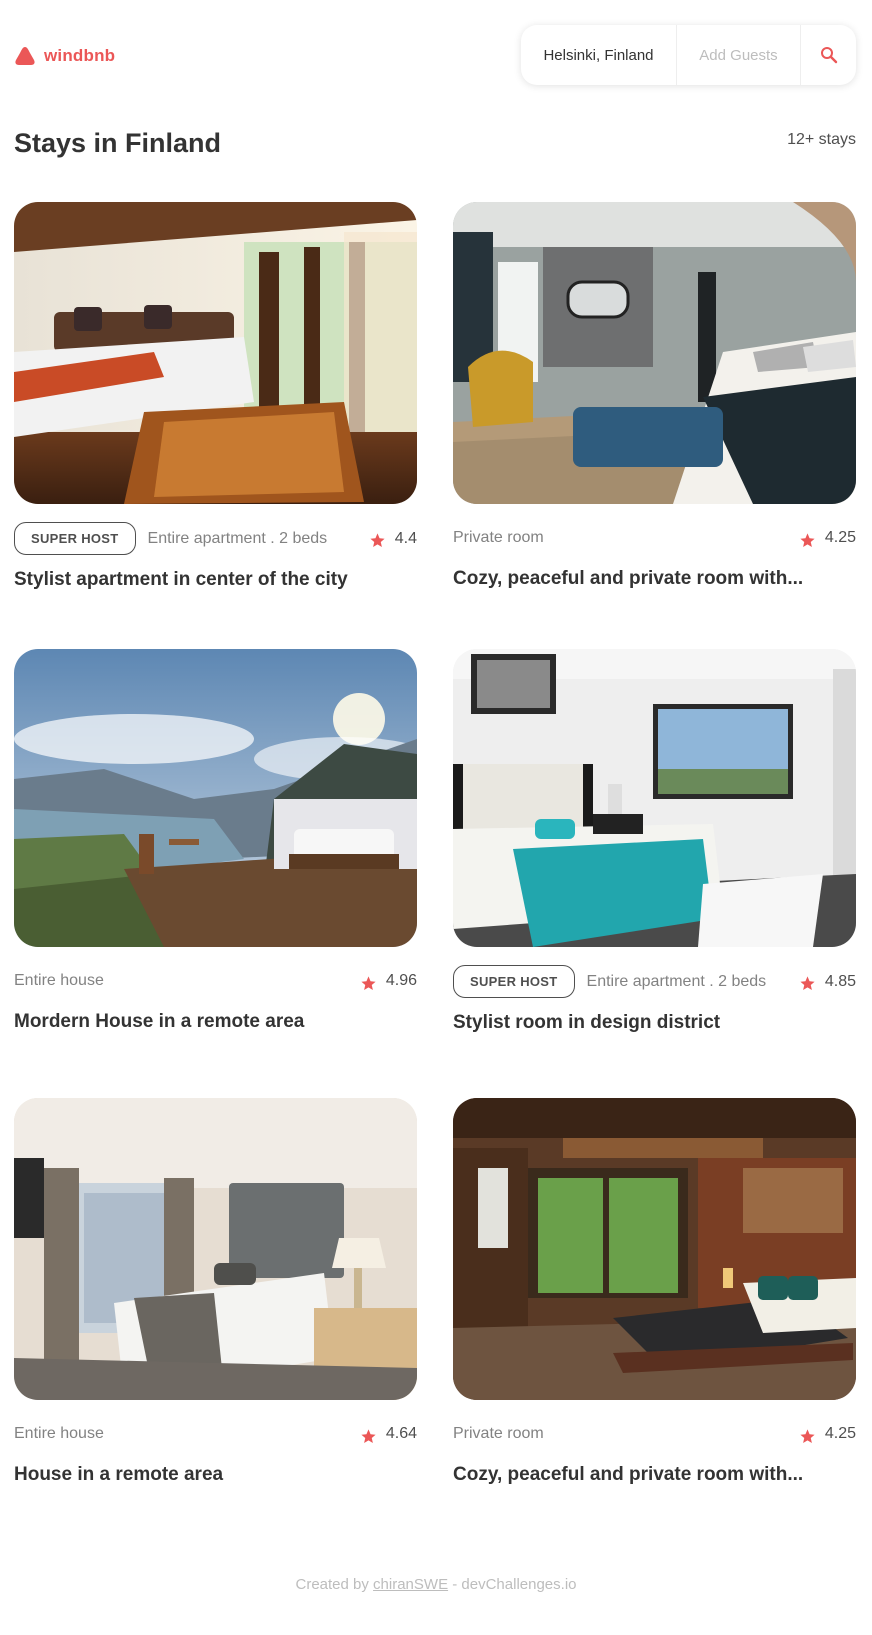  Describe the element at coordinates (118, 143) in the screenshot. I see `page-title: Stays in Finland` at that location.